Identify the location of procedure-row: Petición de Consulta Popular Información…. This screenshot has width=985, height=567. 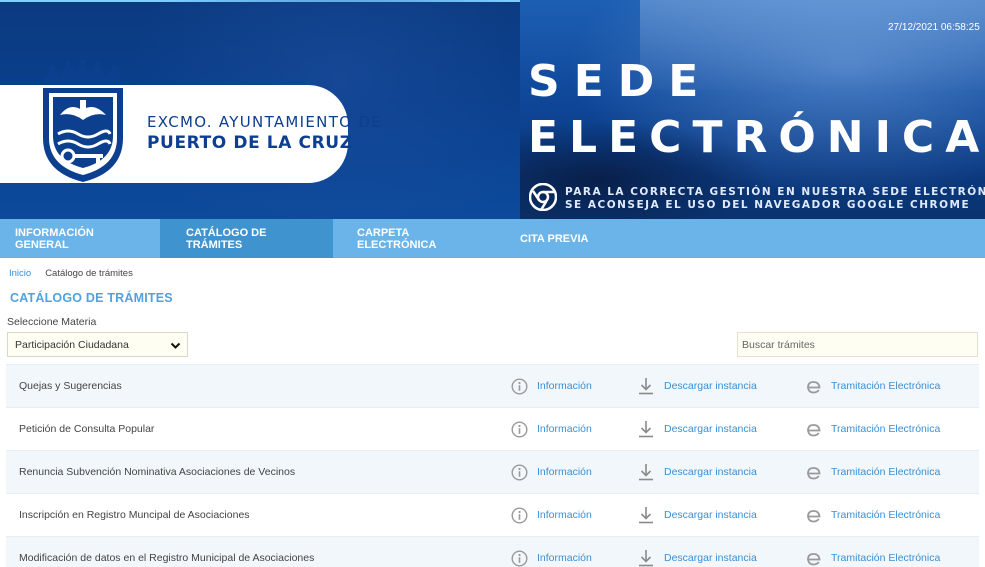
(492, 428).